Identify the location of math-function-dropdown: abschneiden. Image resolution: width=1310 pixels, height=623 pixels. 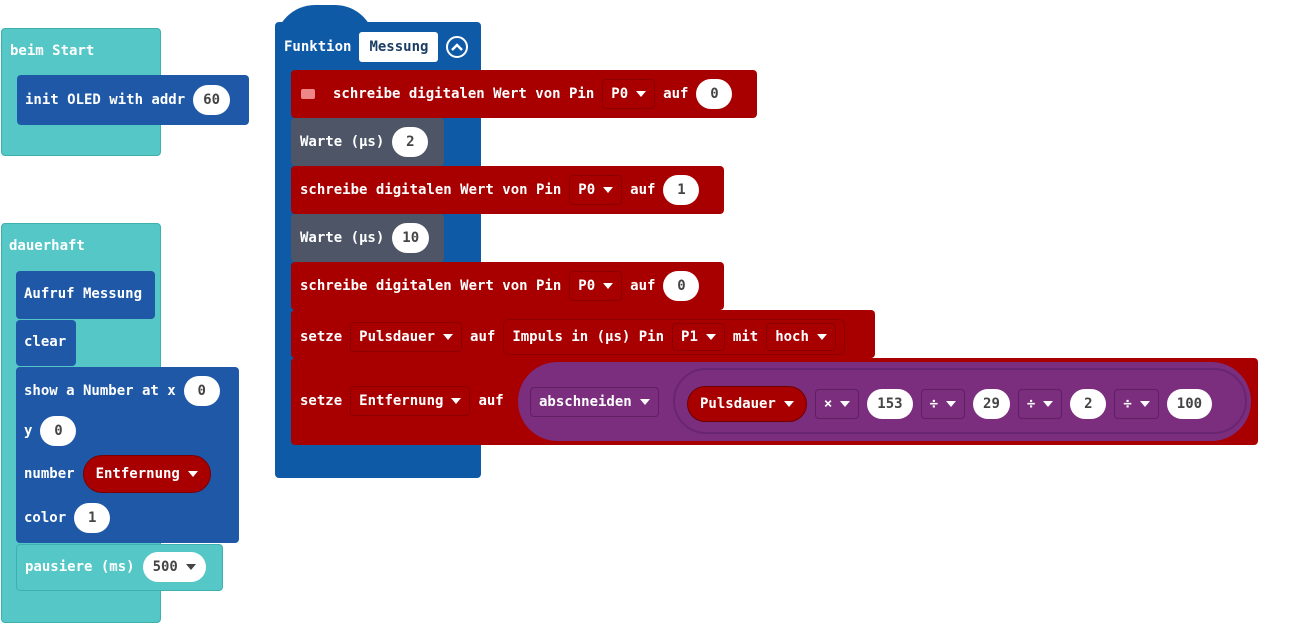
(594, 402).